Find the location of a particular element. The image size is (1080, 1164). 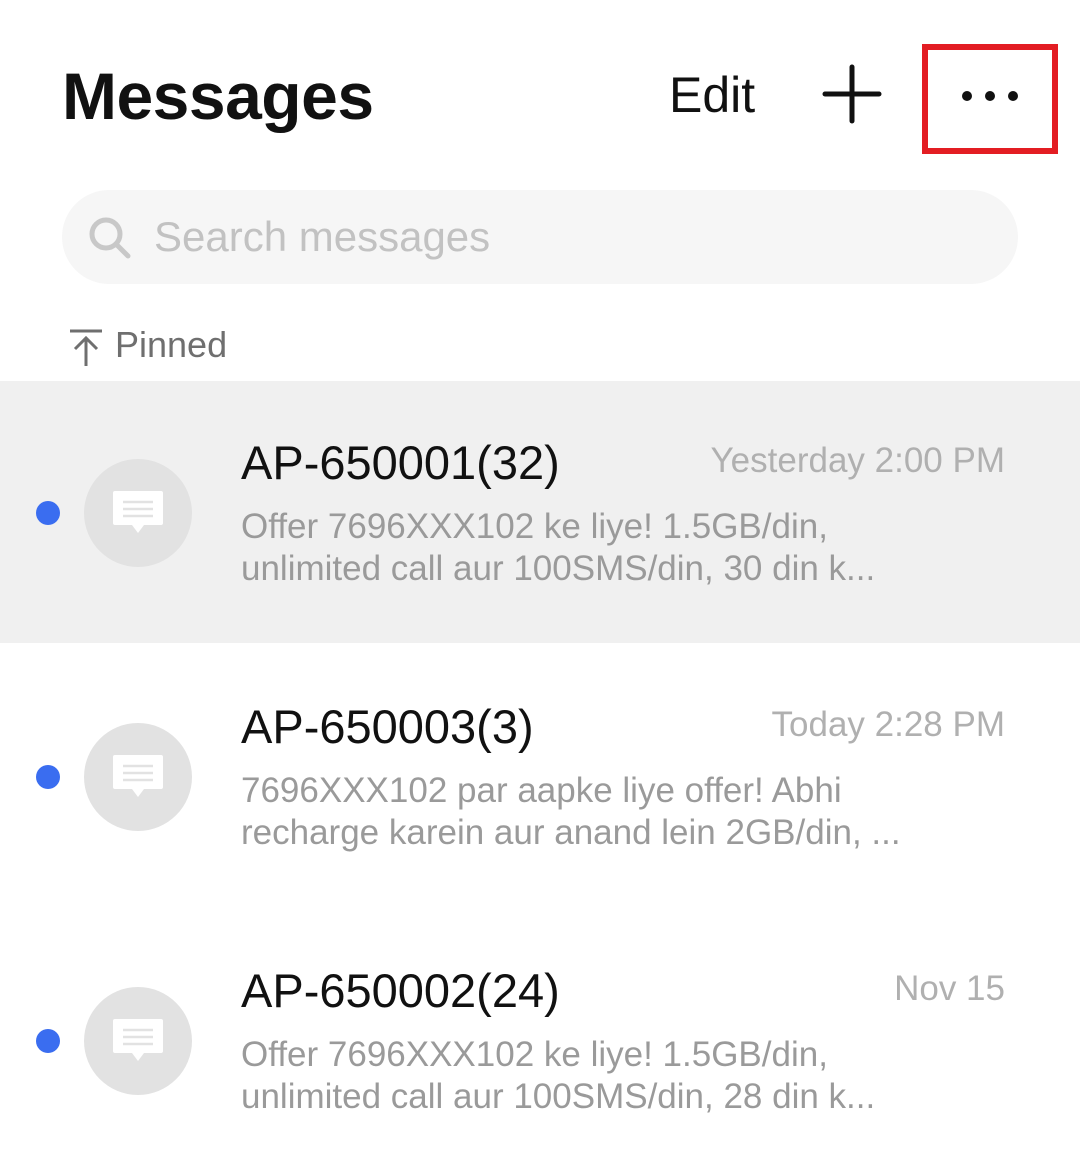

message-time: Yesterday 2:00 PM is located at coordinates (857, 460).